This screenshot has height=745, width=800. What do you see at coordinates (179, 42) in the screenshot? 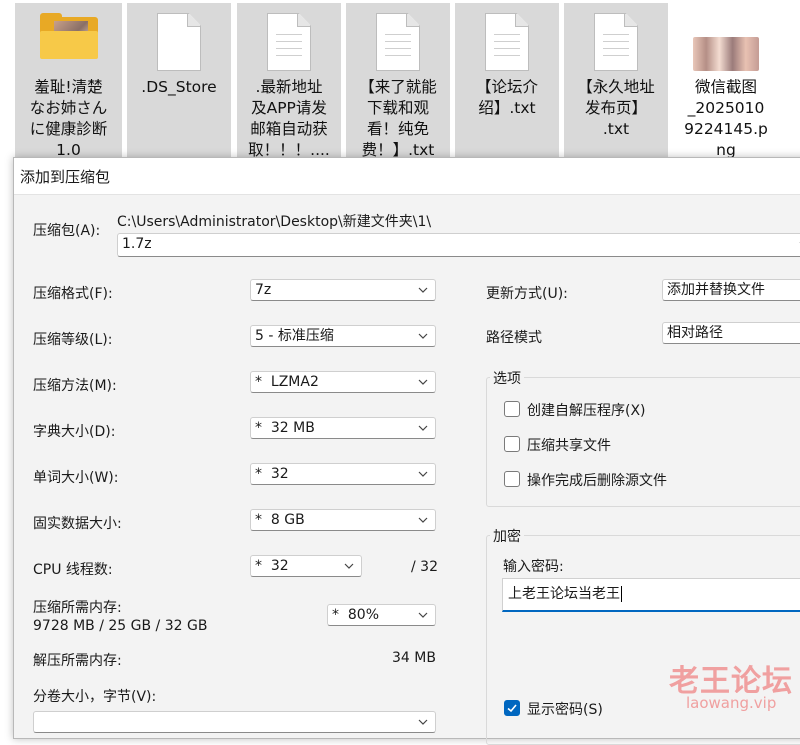
I see `blank-file-icon` at bounding box center [179, 42].